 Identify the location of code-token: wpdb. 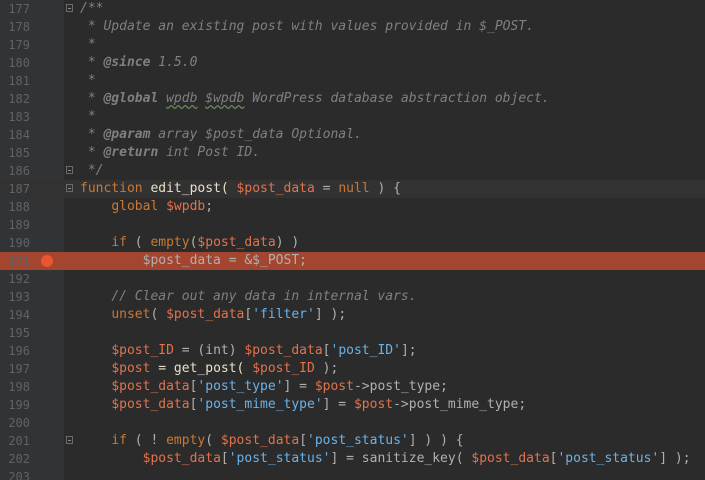
(182, 98).